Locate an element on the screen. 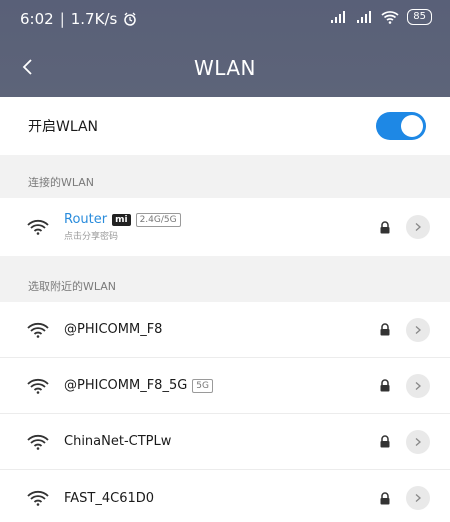  mi-logo-badge: mi is located at coordinates (121, 219).